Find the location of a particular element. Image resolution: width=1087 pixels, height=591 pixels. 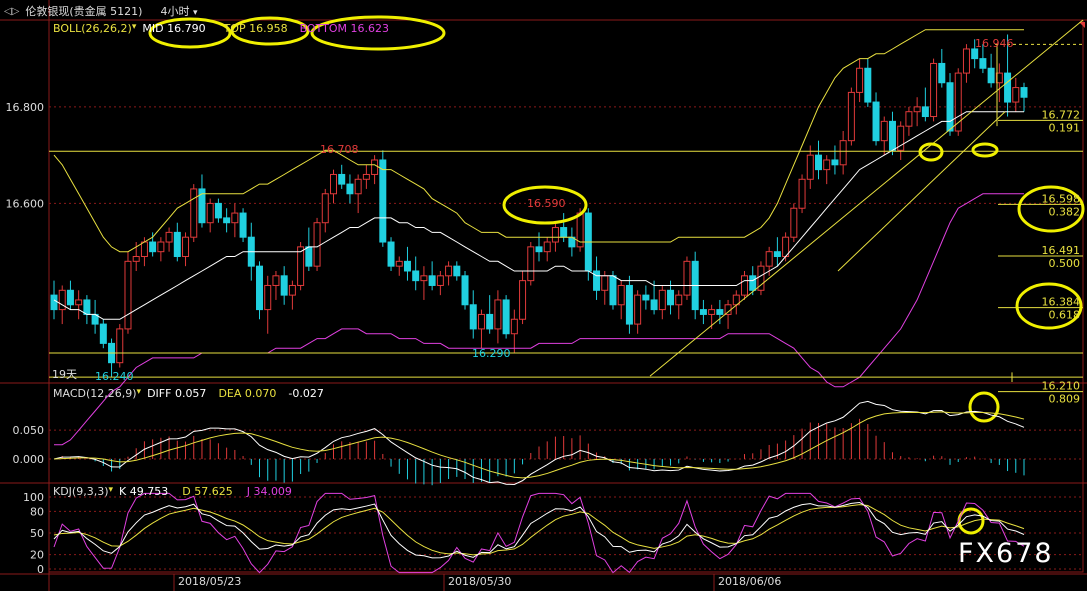

fib-ratio-label: 0.500 is located at coordinates (1065, 263).